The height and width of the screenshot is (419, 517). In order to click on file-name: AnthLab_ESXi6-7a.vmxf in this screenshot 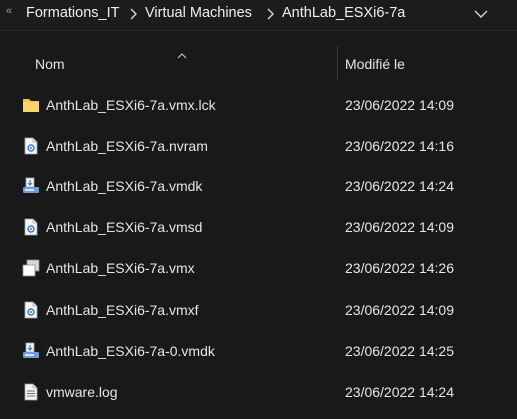, I will do `click(122, 310)`.